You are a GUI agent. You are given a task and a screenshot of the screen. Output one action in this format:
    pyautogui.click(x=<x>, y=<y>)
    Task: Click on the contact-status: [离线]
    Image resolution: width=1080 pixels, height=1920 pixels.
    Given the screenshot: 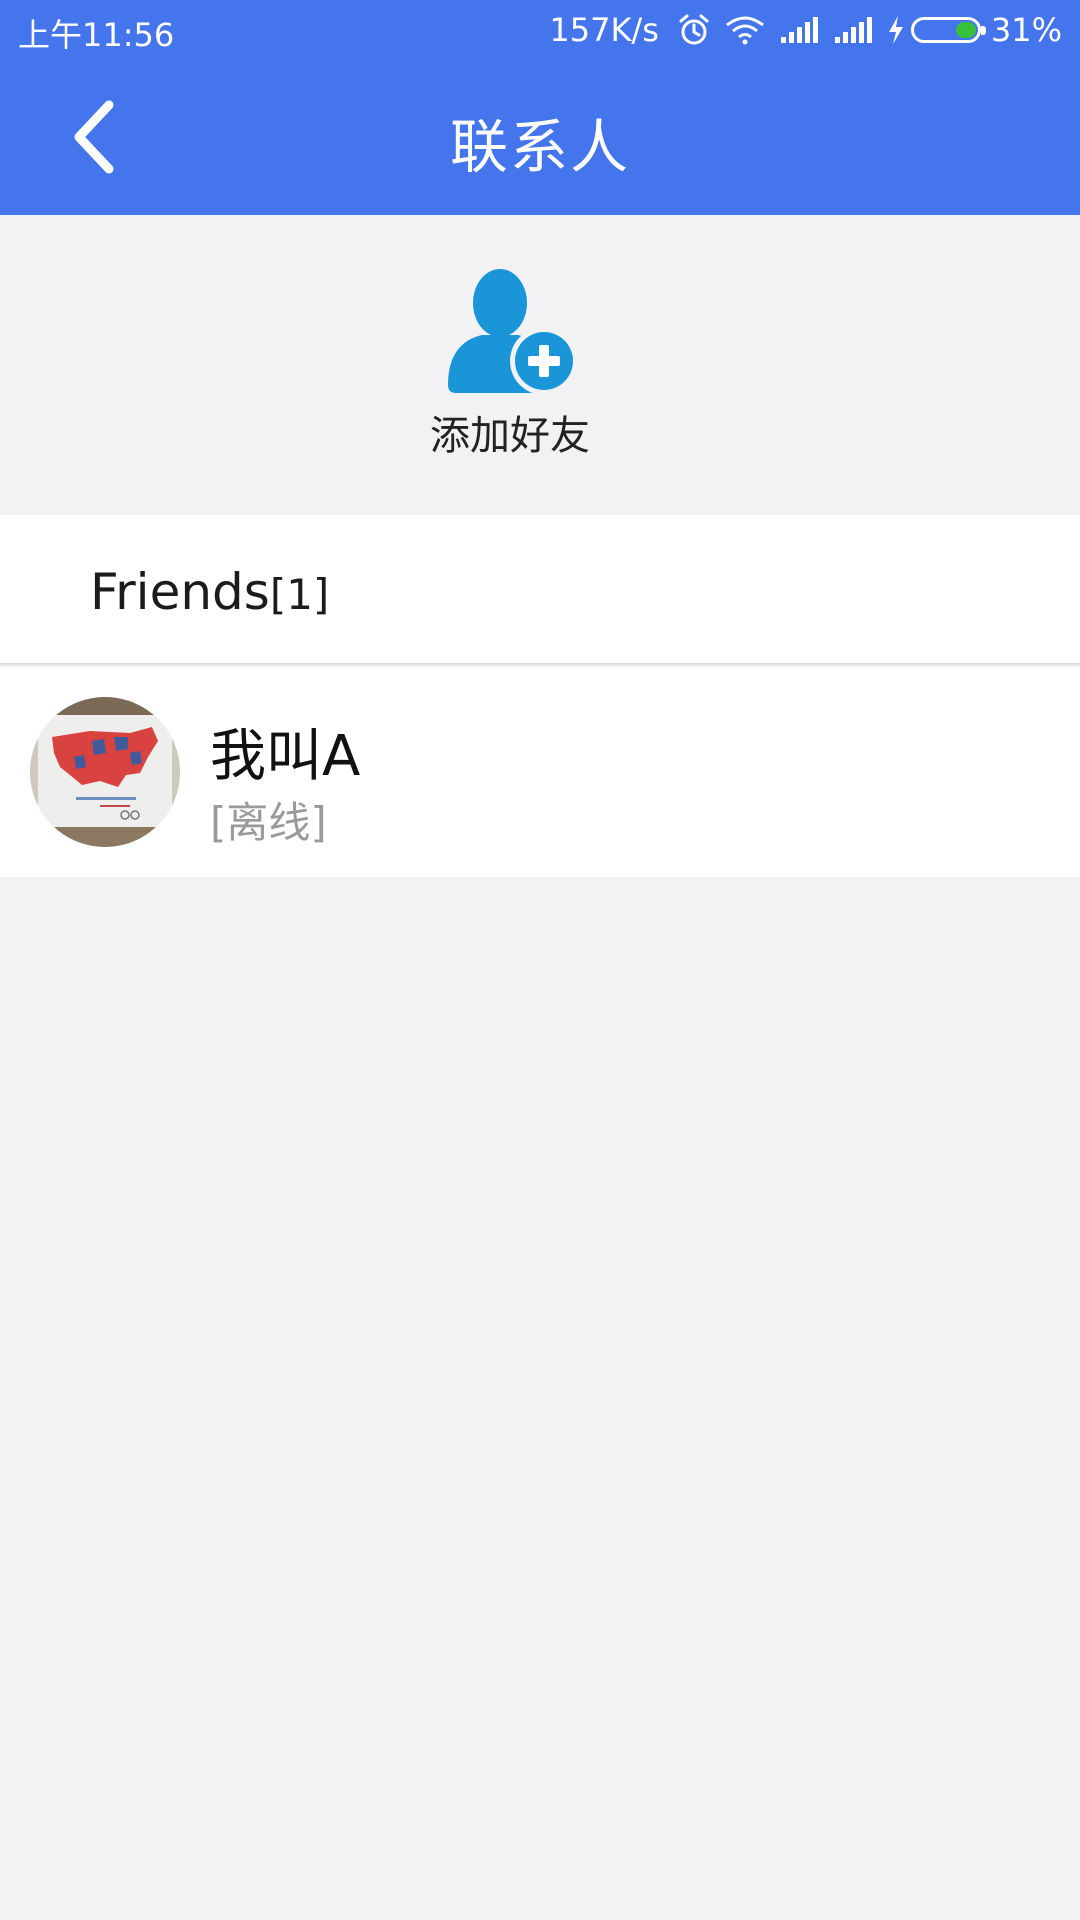 What is the action you would take?
    pyautogui.click(x=268, y=822)
    